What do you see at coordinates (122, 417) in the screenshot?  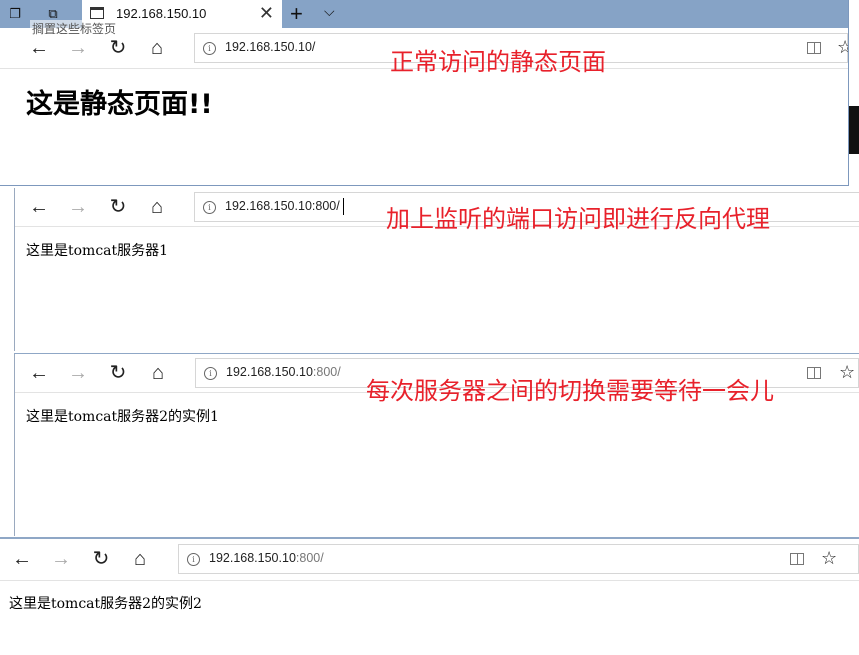 I see `page-text: 这里是tomcat服务器2的实例1` at bounding box center [122, 417].